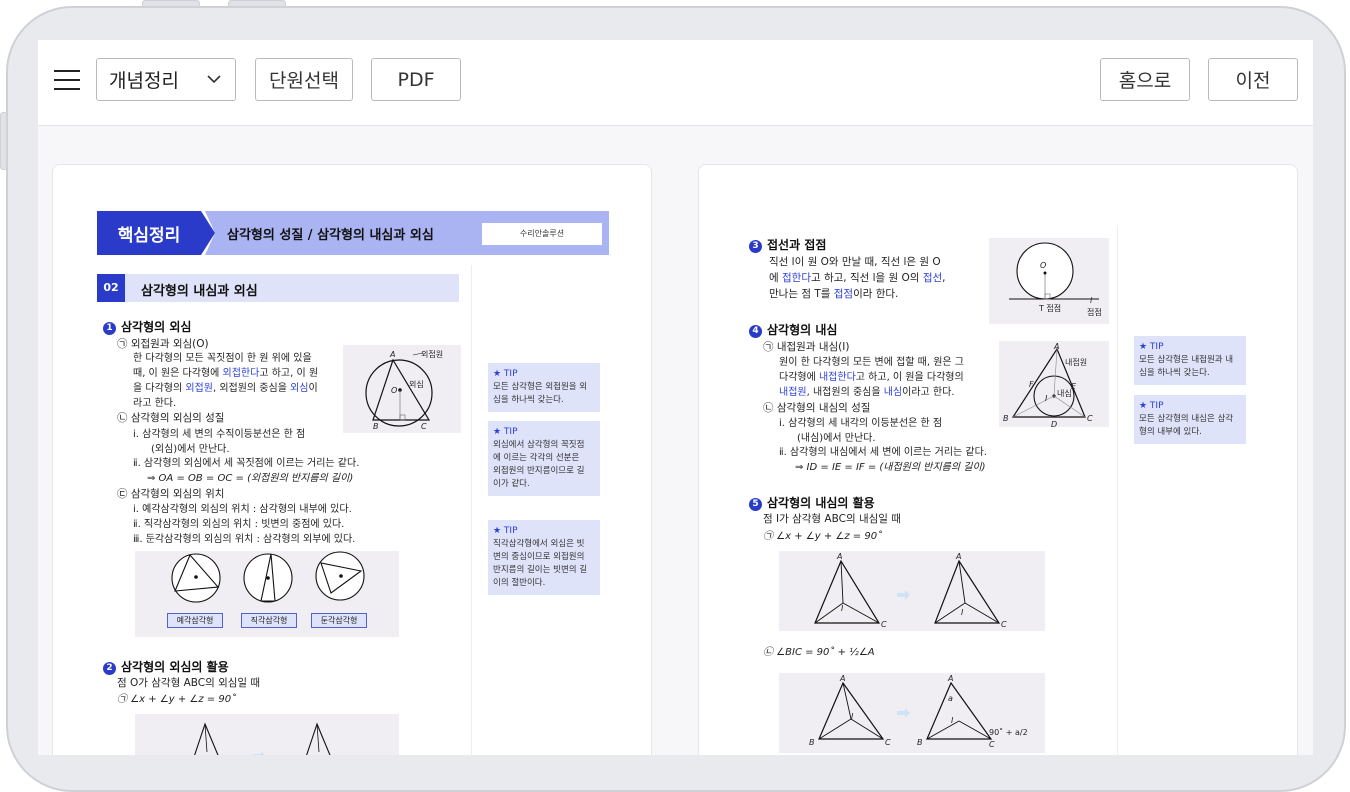 The height and width of the screenshot is (792, 1350). I want to click on sec1-a-title: ㉠ 외접원과 외심(O), so click(163, 344).